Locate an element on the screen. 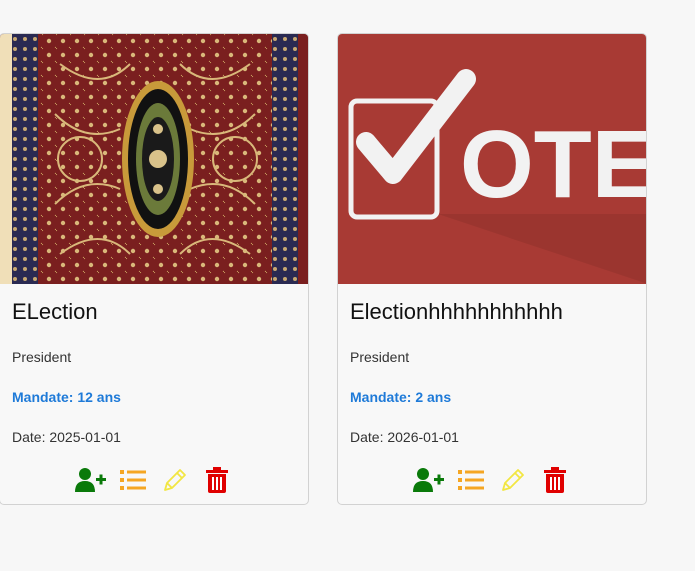 The height and width of the screenshot is (571, 695). card-title: Electionhhhhhhhhhhh is located at coordinates (456, 311).